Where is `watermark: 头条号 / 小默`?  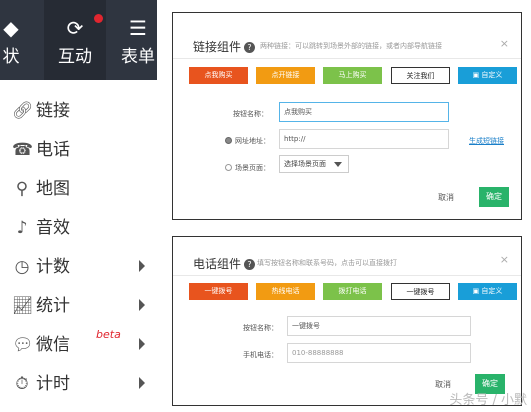
watermark: 头条号 / 小默 is located at coordinates (488, 400).